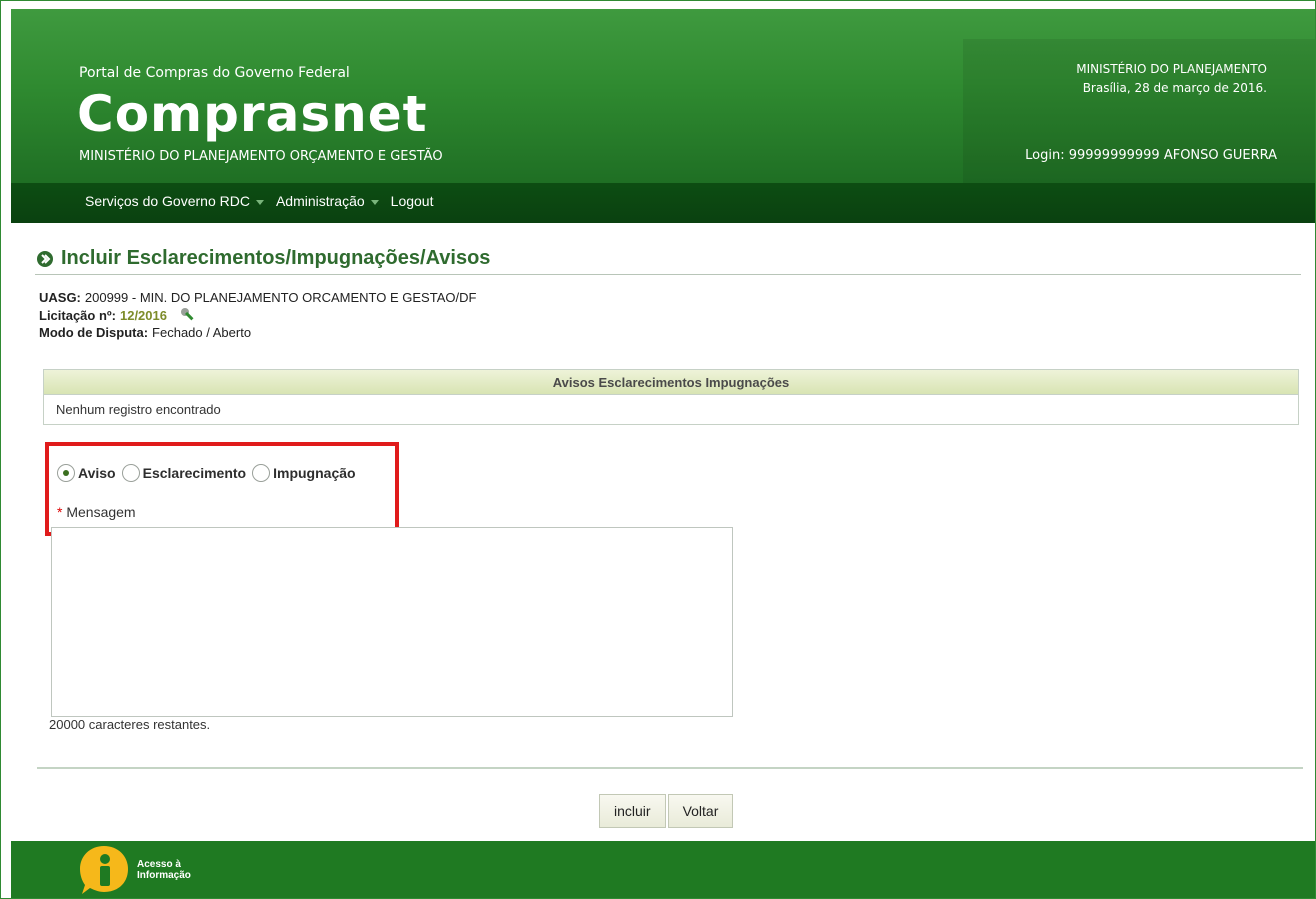 Image resolution: width=1316 pixels, height=899 pixels. Describe the element at coordinates (143, 315) in the screenshot. I see `licitacao-value: 12/2016` at that location.